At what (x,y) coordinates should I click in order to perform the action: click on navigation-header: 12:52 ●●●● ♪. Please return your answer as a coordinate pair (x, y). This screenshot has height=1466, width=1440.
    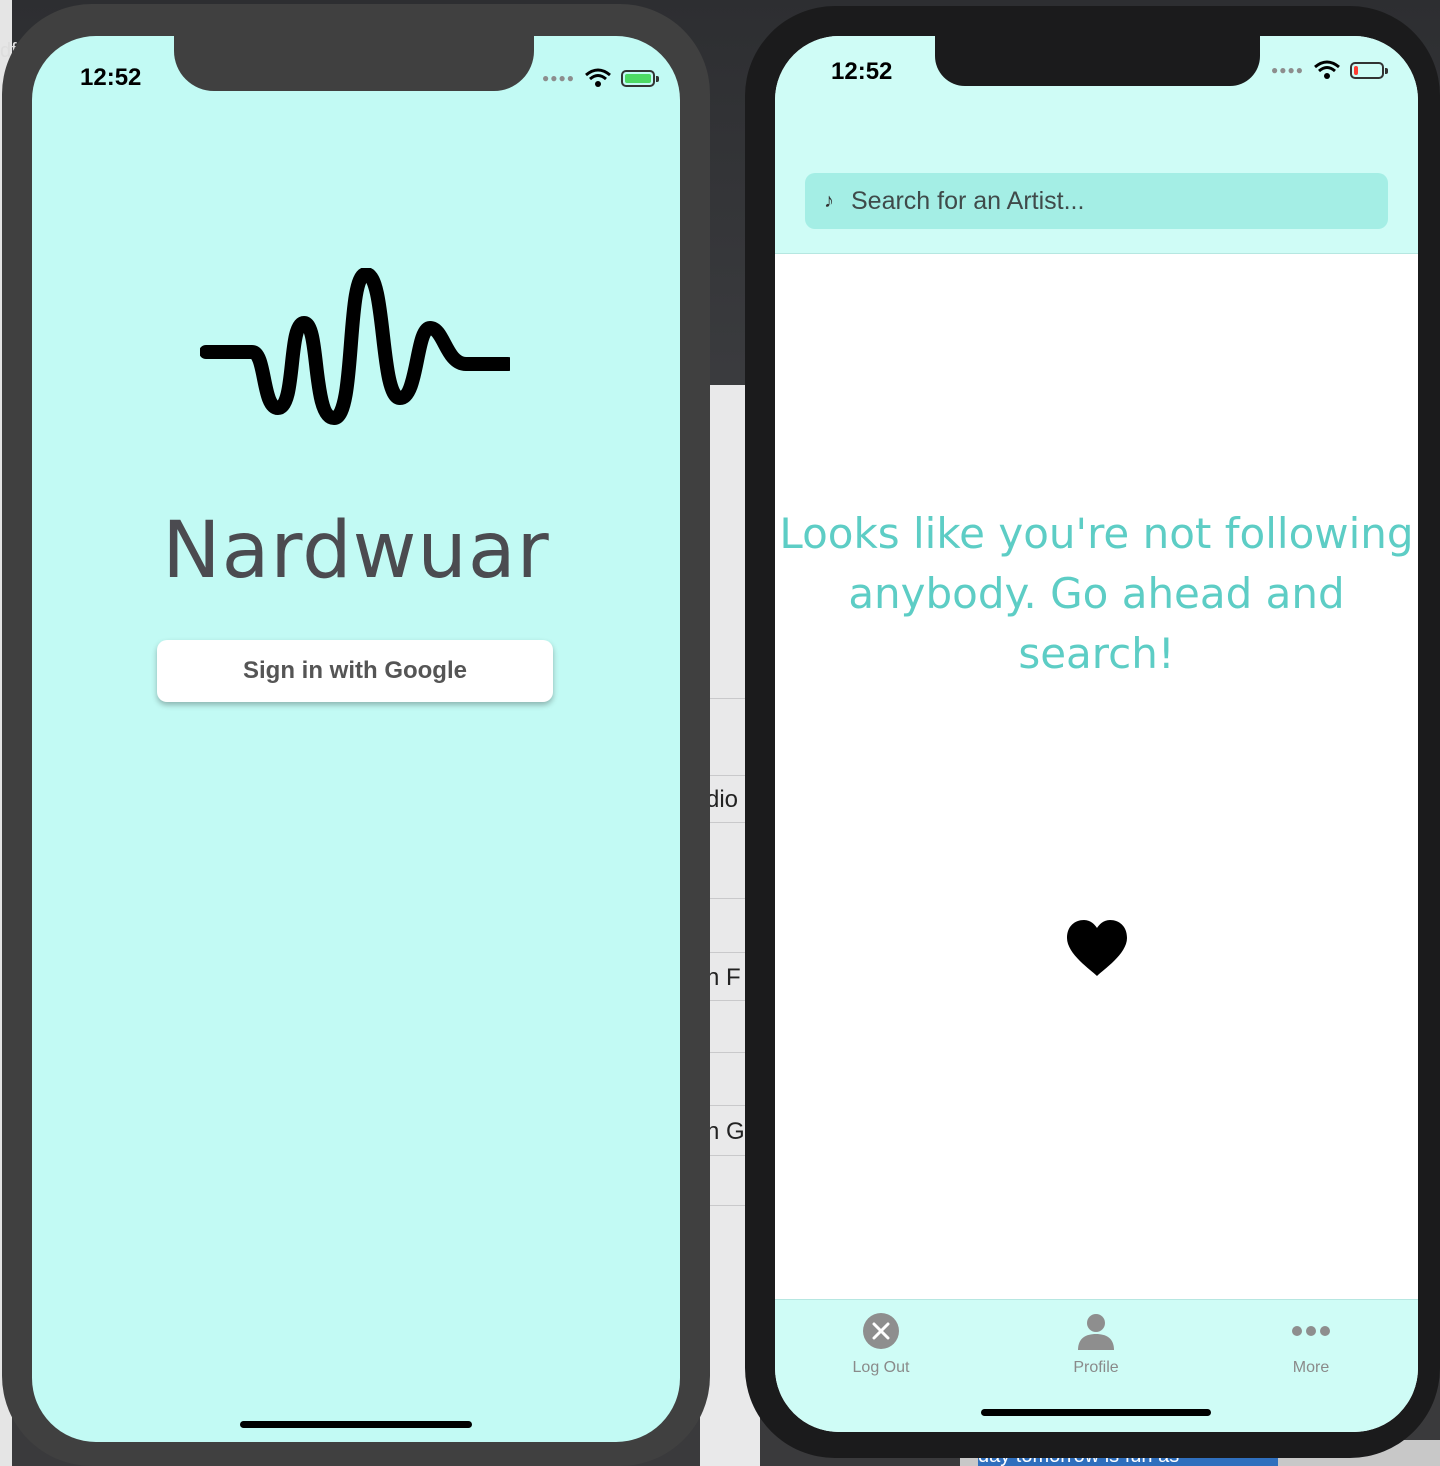
    Looking at the image, I should click on (1096, 145).